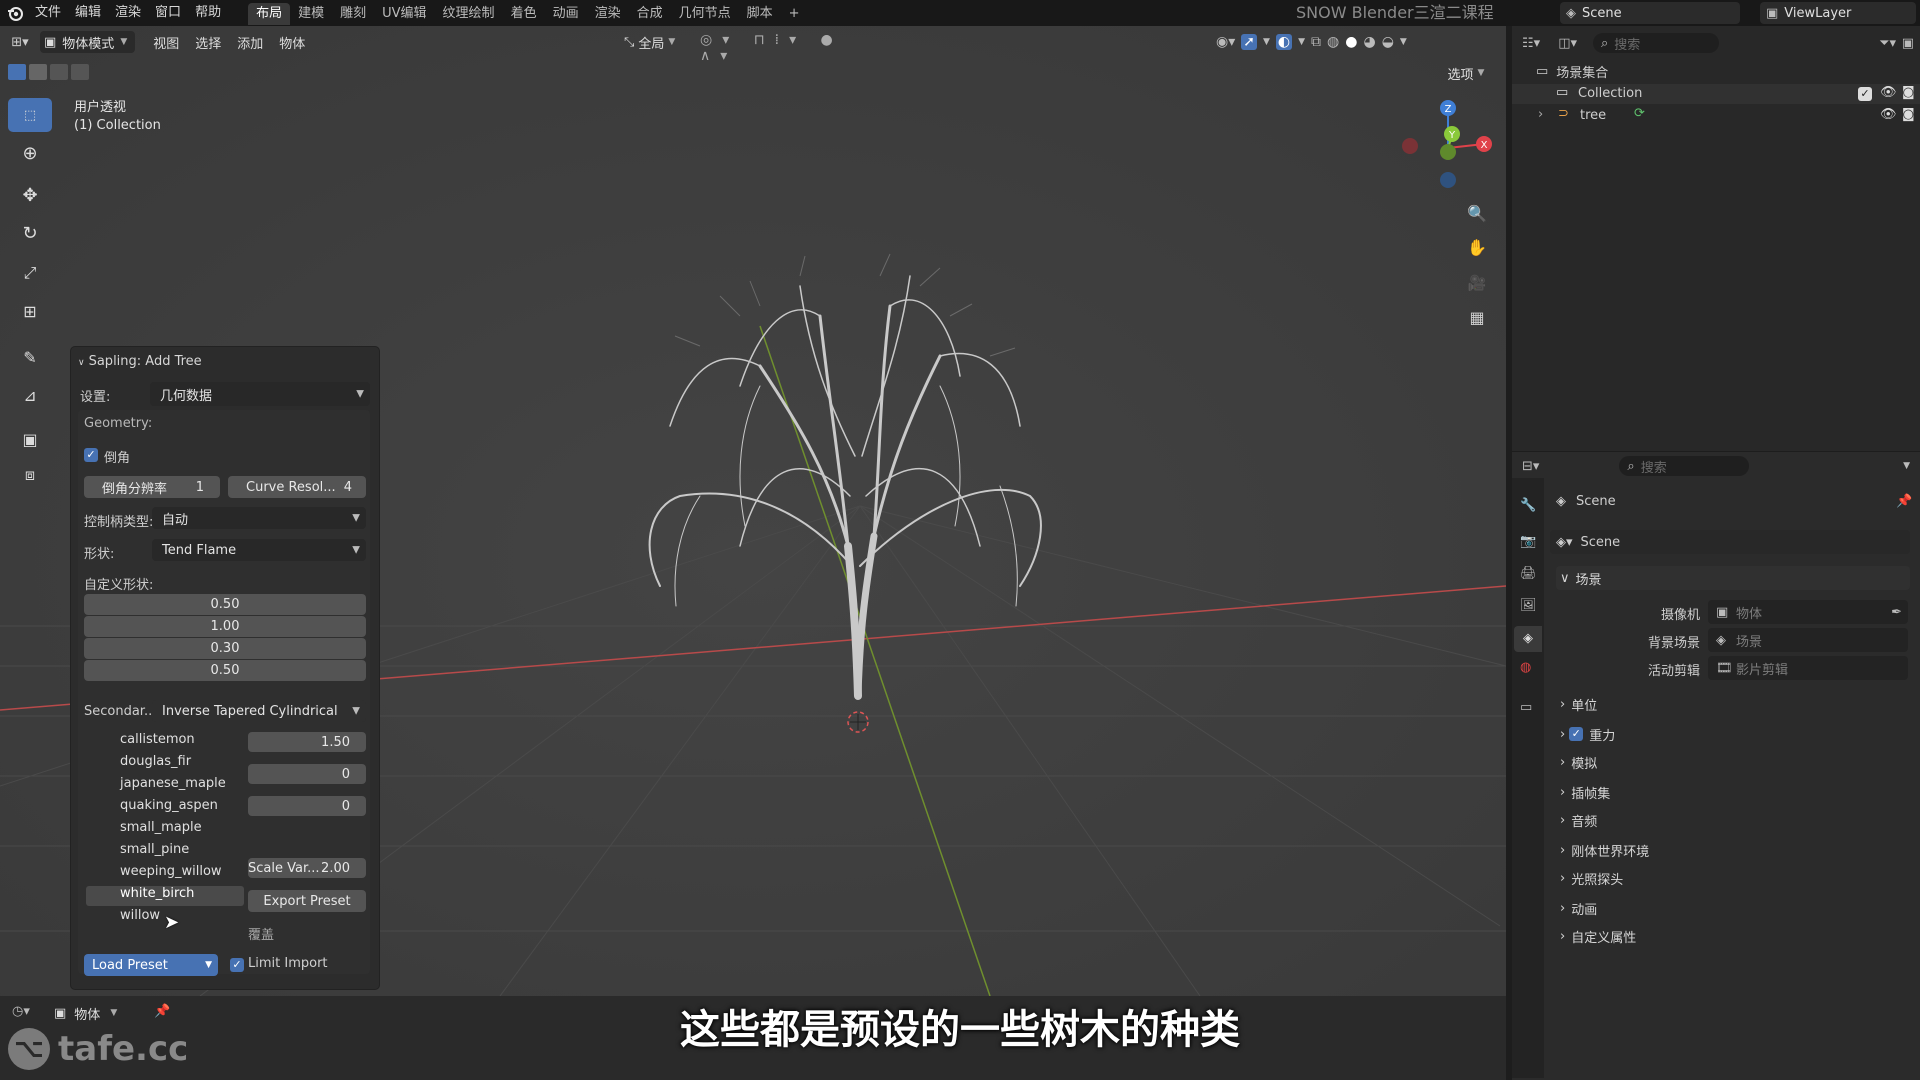  I want to click on outliner-collection-row: ▭ Collection ✓ 👁 ◙, so click(1716, 94).